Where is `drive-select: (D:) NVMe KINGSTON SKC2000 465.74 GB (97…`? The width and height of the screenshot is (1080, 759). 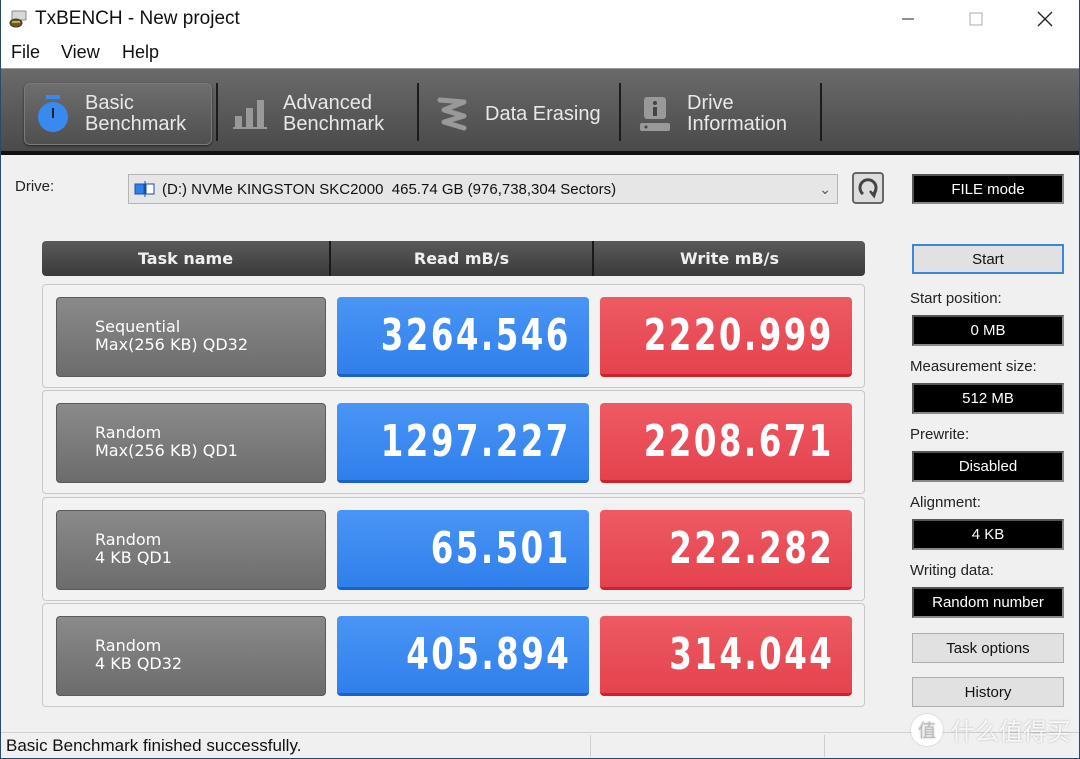
drive-select: (D:) NVMe KINGSTON SKC2000 465.74 GB (97… is located at coordinates (483, 189).